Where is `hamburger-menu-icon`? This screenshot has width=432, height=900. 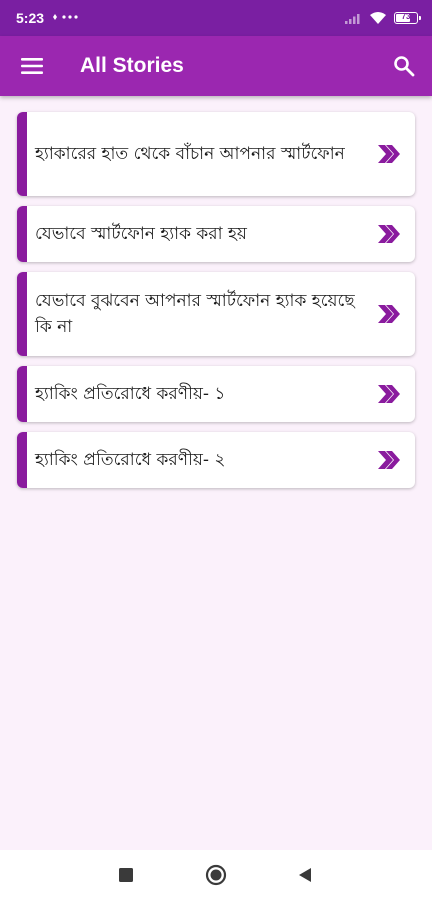
hamburger-menu-icon is located at coordinates (32, 66).